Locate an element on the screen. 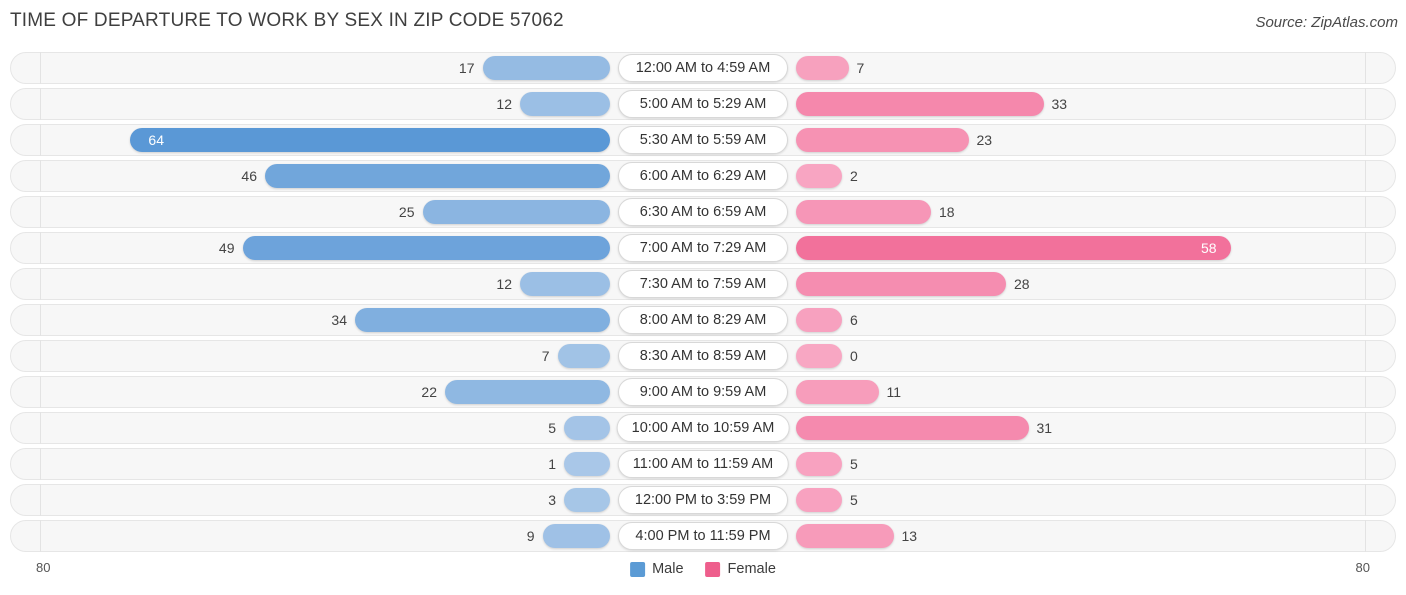 This screenshot has height=595, width=1406. chart-row: 64 23 5:30 AM to 5:59 AM is located at coordinates (703, 140).